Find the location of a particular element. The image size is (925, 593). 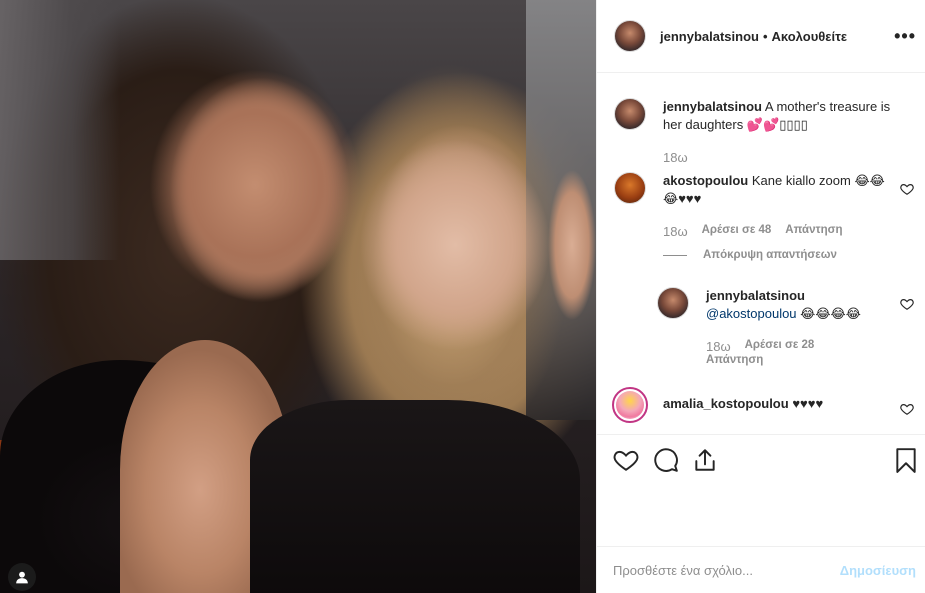

comment-text: amalia_kostopoulou ♥♥♥♥ is located at coordinates (779, 404).